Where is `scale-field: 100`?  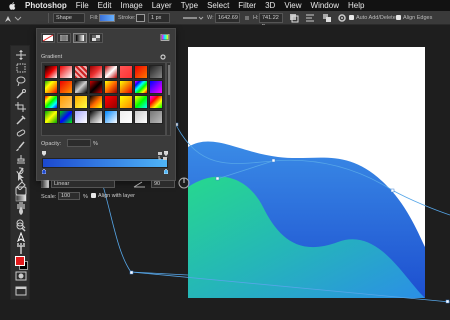 scale-field: 100 is located at coordinates (69, 196).